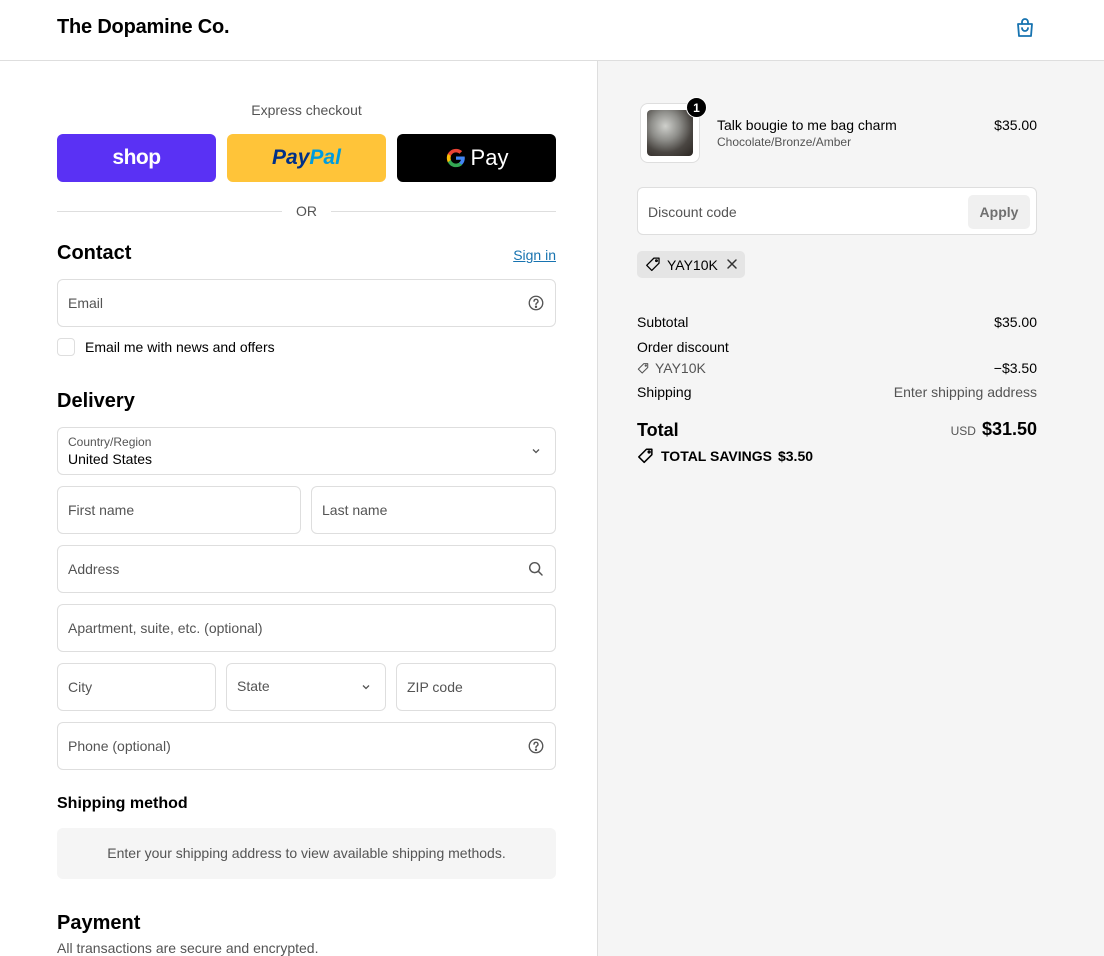  I want to click on zip-placeholder: ZIP code, so click(435, 687).